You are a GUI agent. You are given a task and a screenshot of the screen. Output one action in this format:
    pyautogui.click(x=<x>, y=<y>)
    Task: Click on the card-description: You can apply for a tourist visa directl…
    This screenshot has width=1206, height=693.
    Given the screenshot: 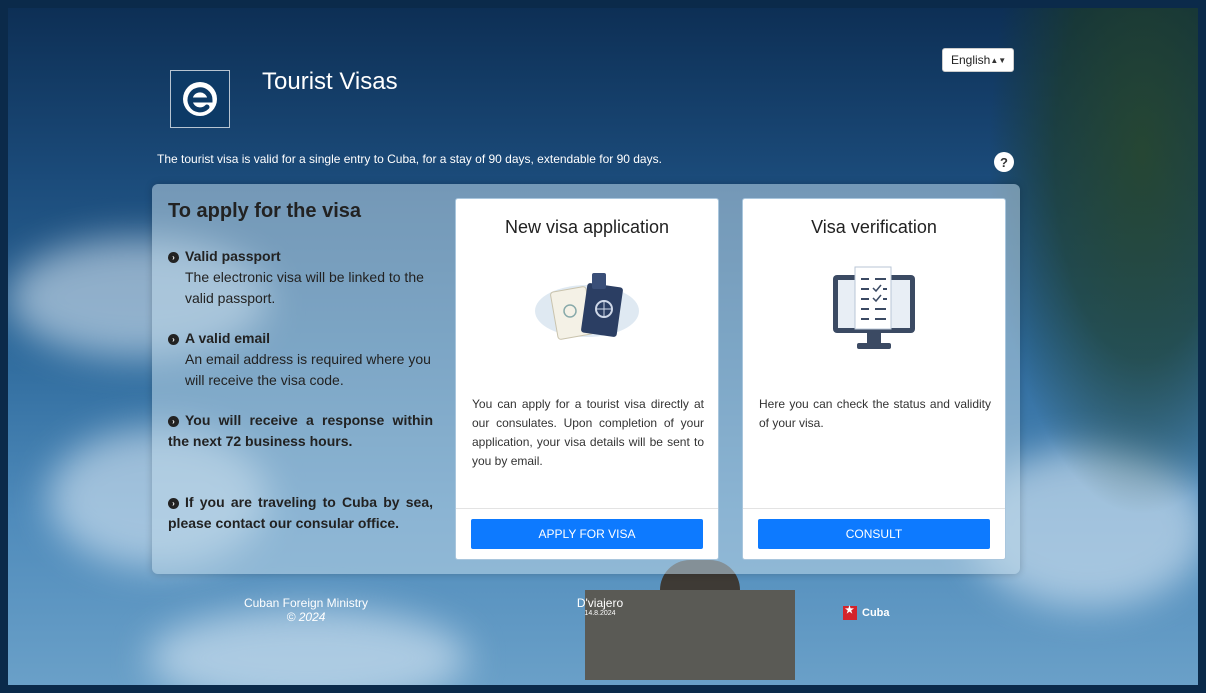 What is the action you would take?
    pyautogui.click(x=588, y=432)
    